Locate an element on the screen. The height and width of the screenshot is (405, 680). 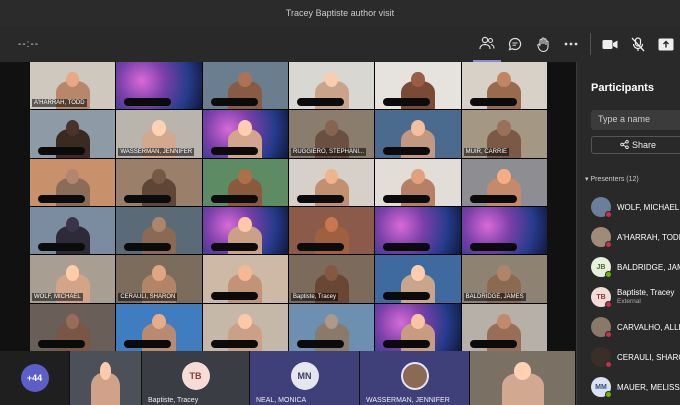
participant-list-item: WOLF, MICHAEL is located at coordinates (635, 207).